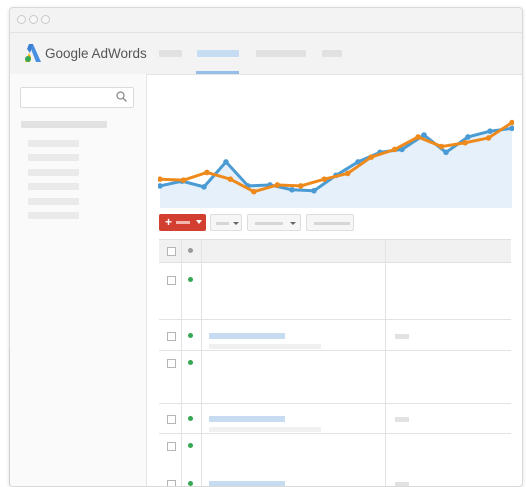 This screenshot has height=487, width=526. I want to click on adwords-logo-icon, so click(33, 53).